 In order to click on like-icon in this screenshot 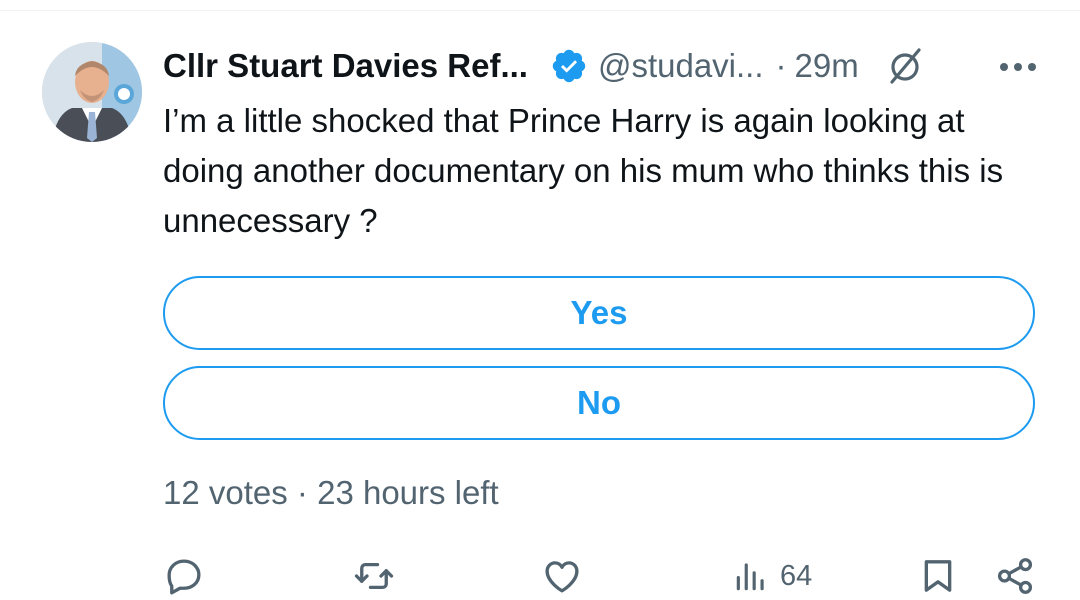, I will do `click(562, 576)`.